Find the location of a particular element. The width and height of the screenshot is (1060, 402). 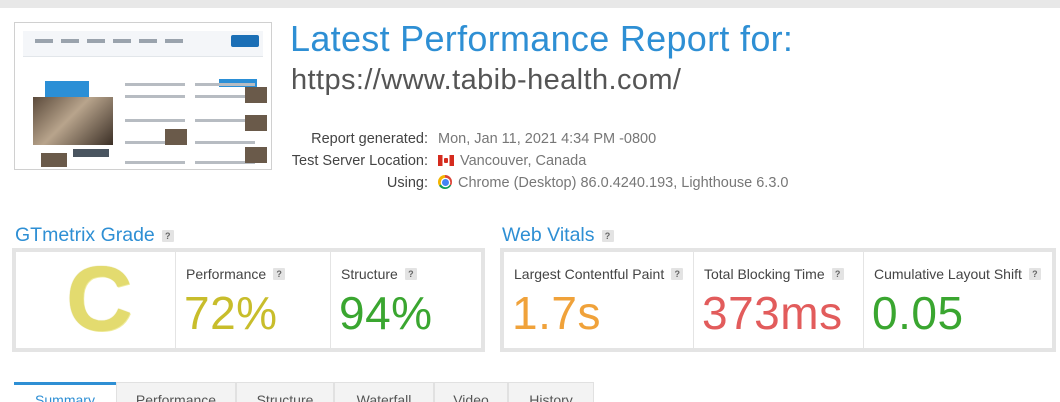

cls-cell: Cumulative Layout Shift? 0.05 is located at coordinates (958, 300).